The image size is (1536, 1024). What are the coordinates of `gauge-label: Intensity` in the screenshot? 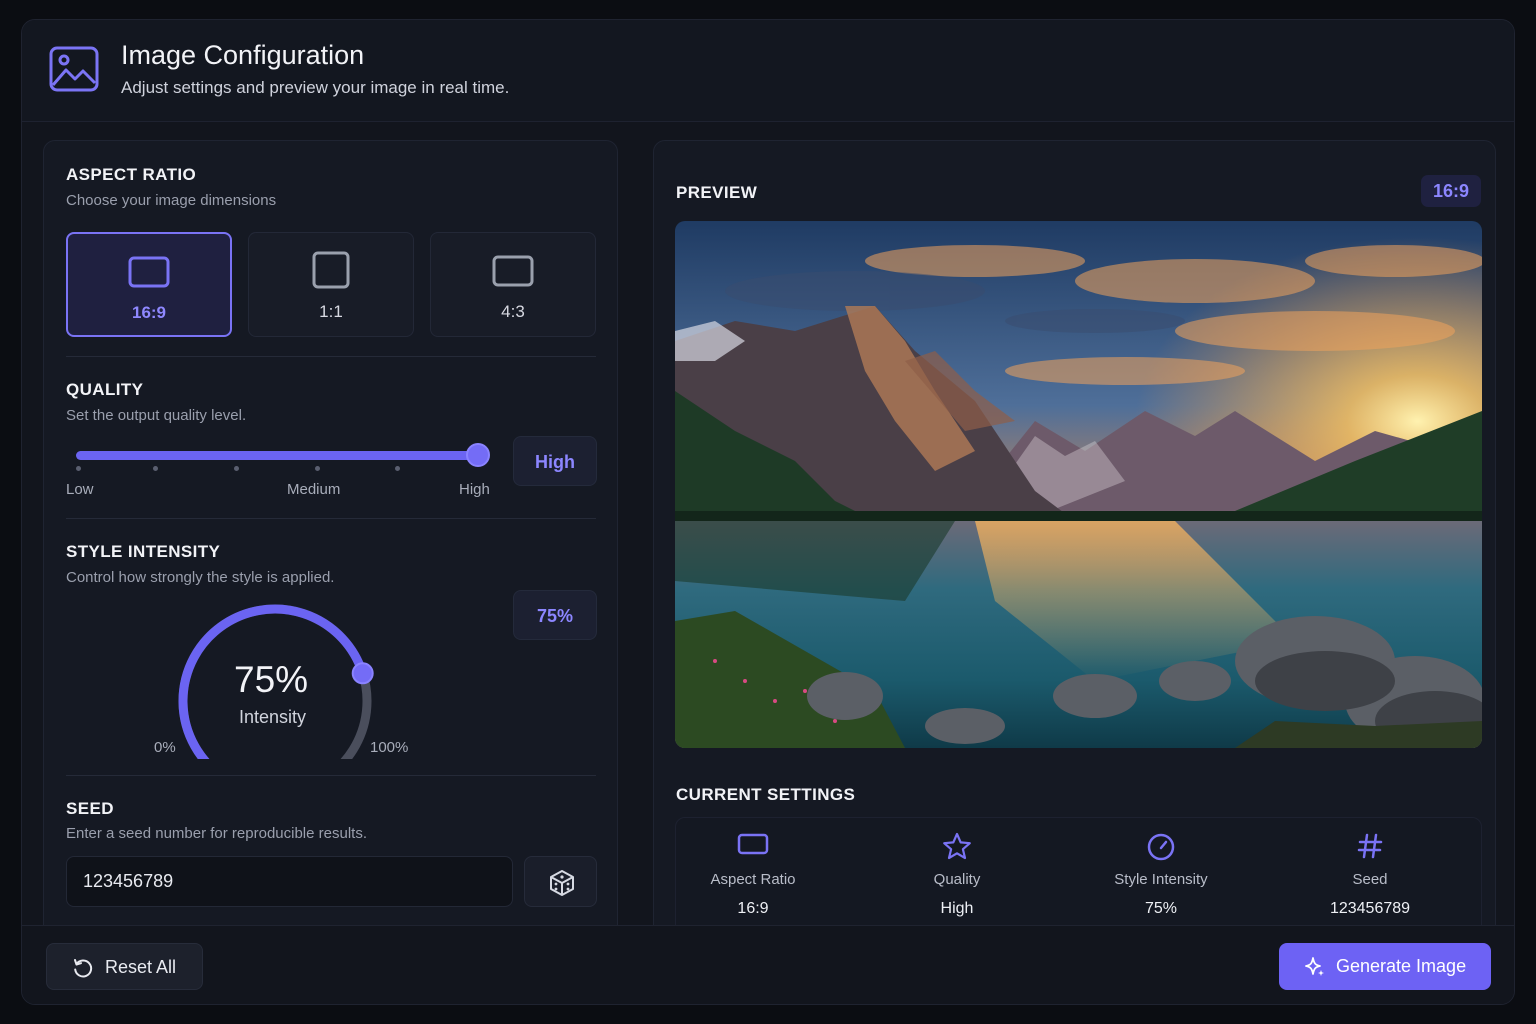 It's located at (273, 717).